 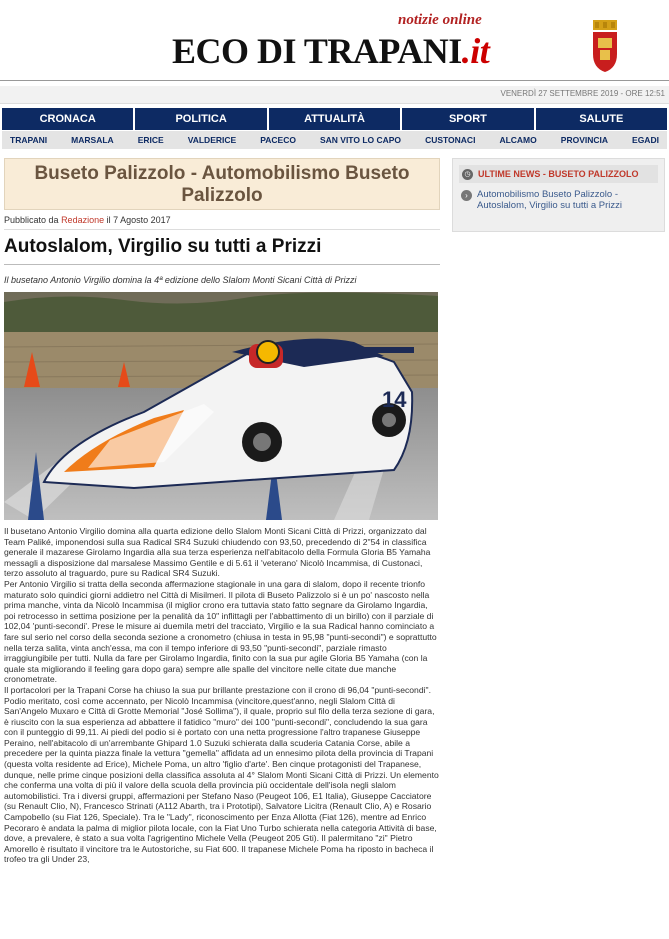 I want to click on nav-item-attualita: ATTUALITÀ, so click(x=334, y=119).